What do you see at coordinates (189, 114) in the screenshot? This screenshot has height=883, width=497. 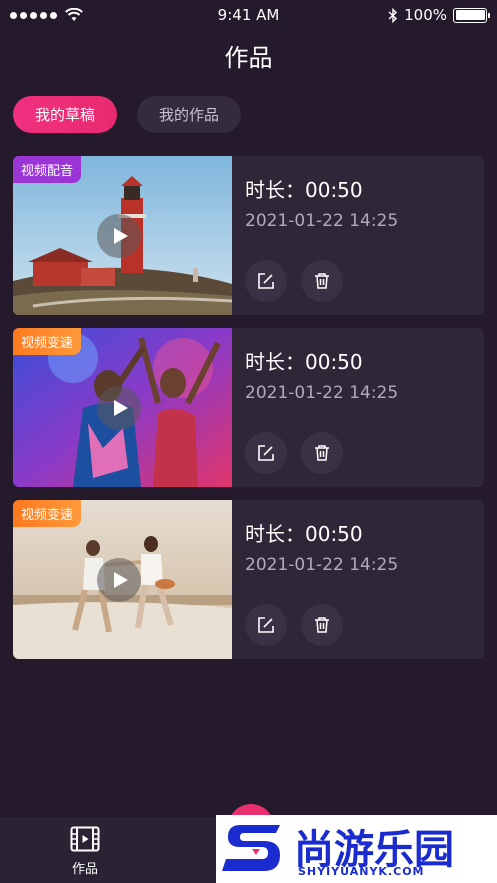 I see `tab-my-works: 我的作品` at bounding box center [189, 114].